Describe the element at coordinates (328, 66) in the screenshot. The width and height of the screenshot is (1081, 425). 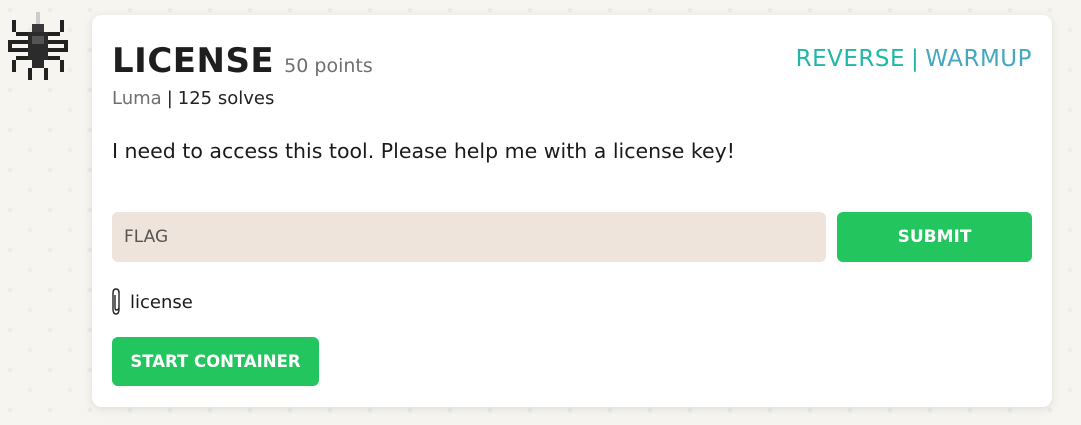
I see `challenge-points: 50 points` at that location.